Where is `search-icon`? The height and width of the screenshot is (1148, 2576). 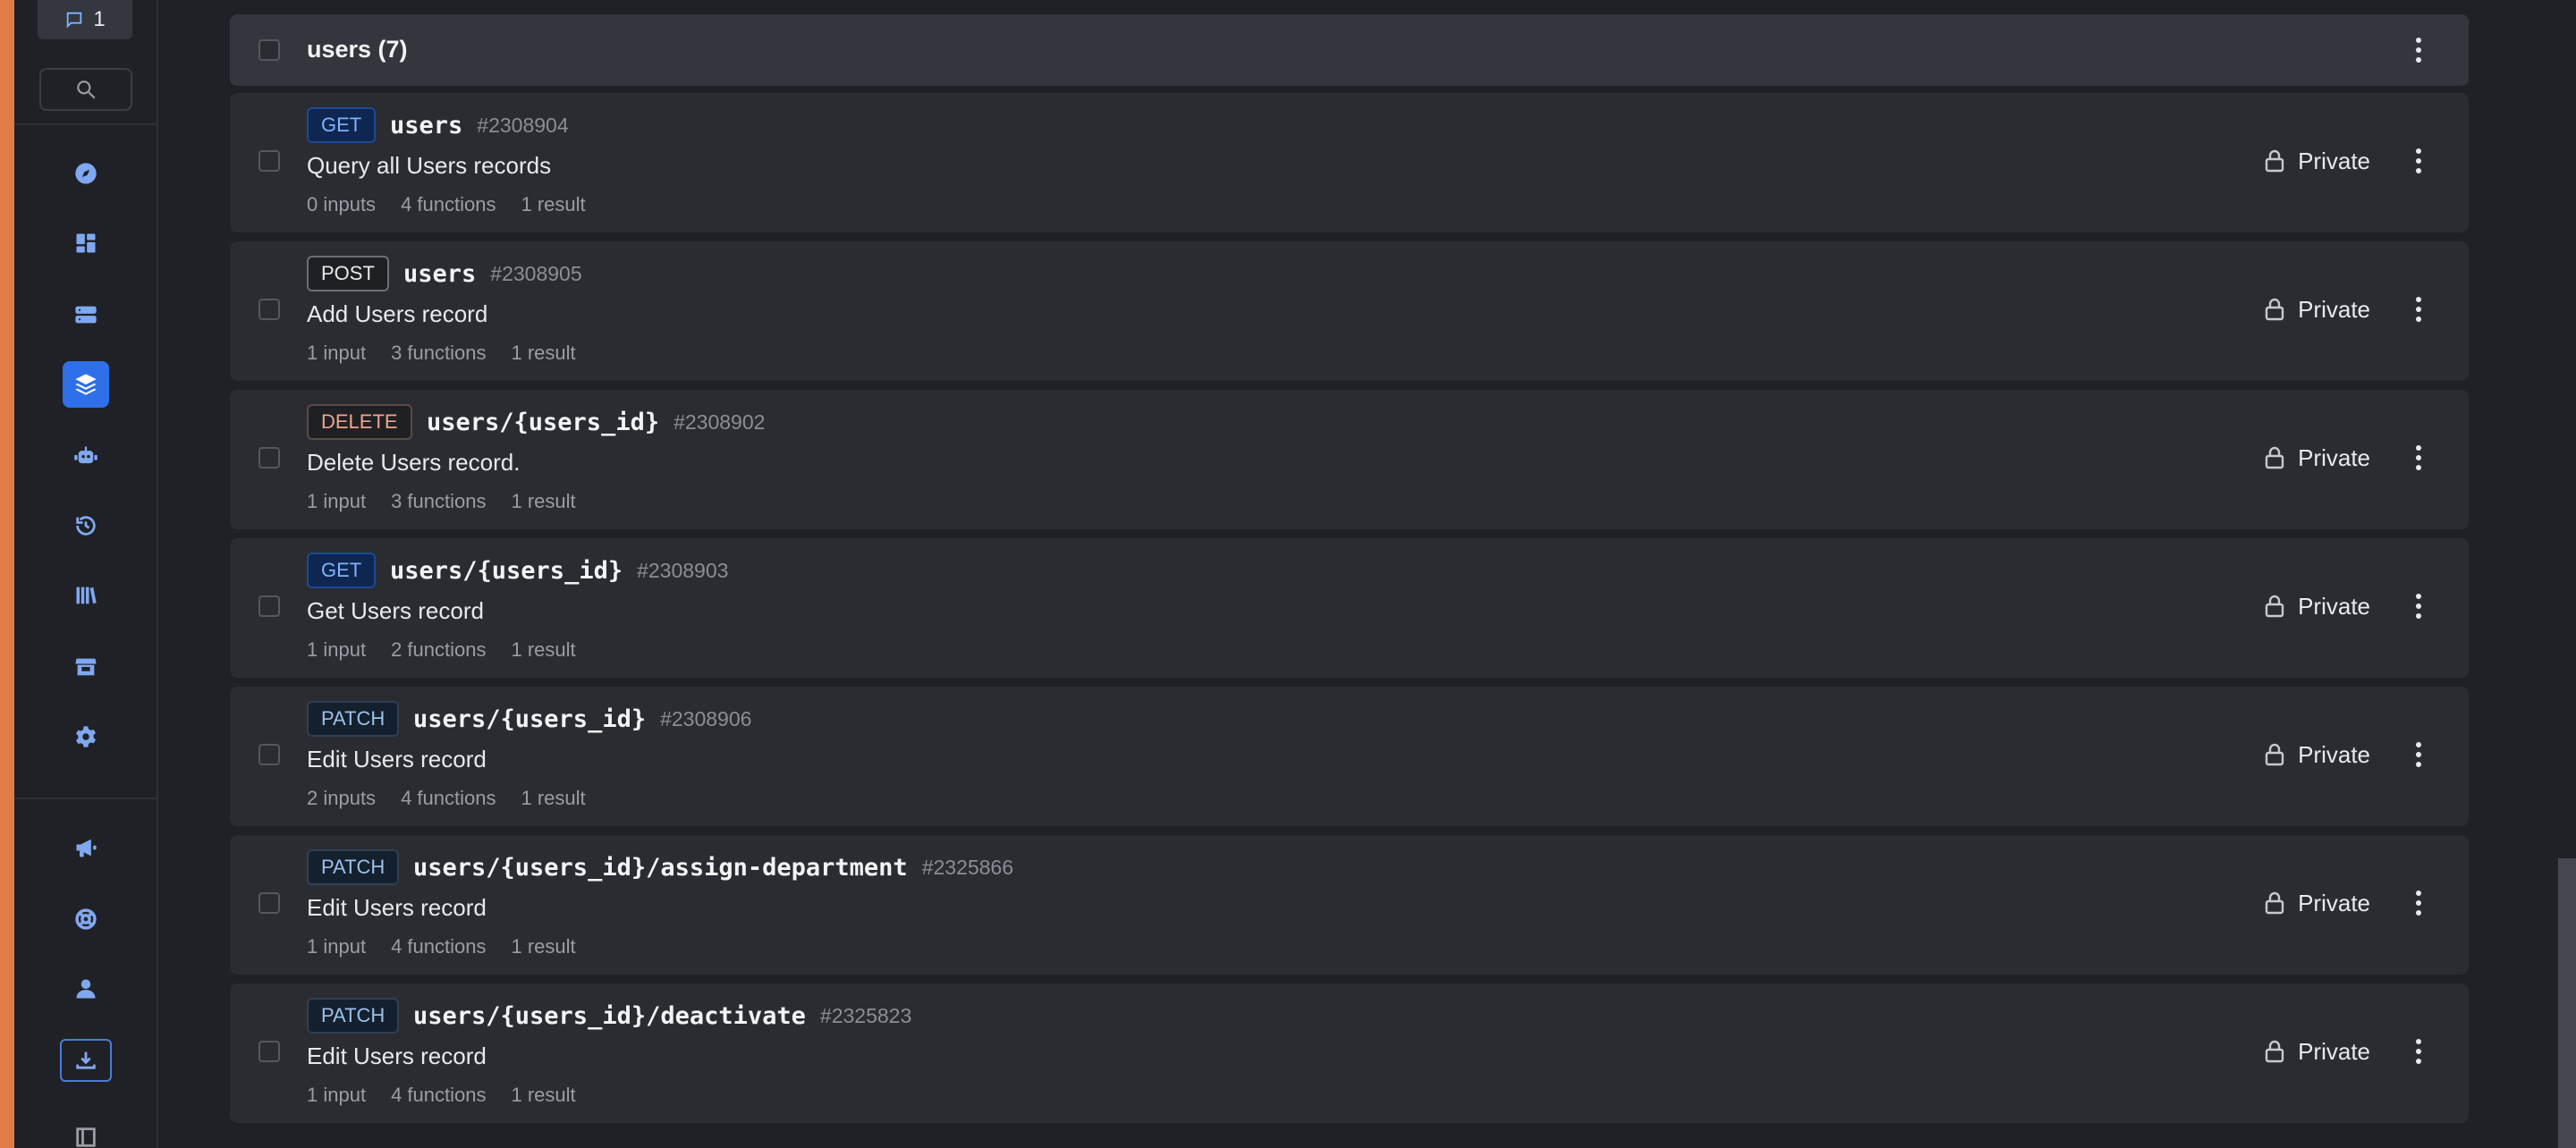
search-icon is located at coordinates (86, 89).